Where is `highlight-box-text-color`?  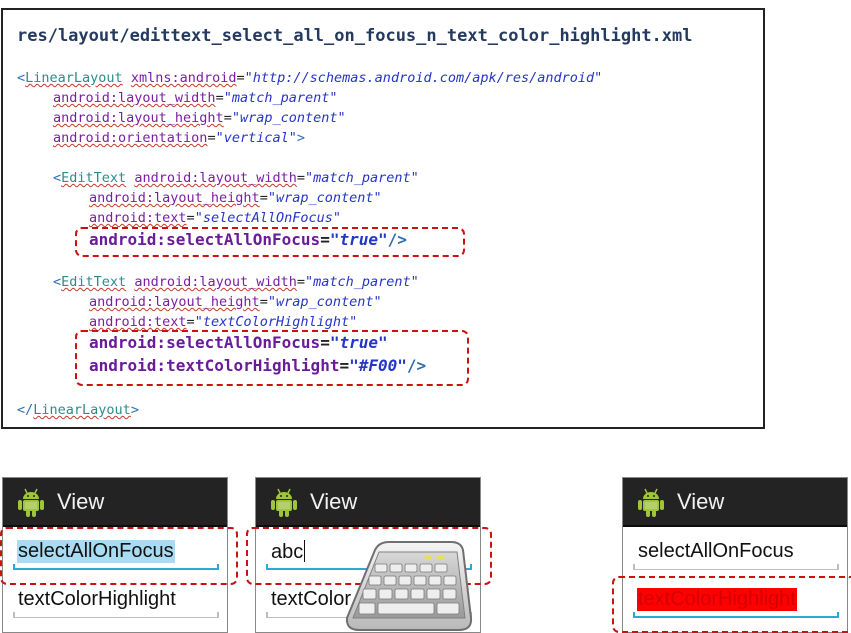 highlight-box-text-color is located at coordinates (272, 358).